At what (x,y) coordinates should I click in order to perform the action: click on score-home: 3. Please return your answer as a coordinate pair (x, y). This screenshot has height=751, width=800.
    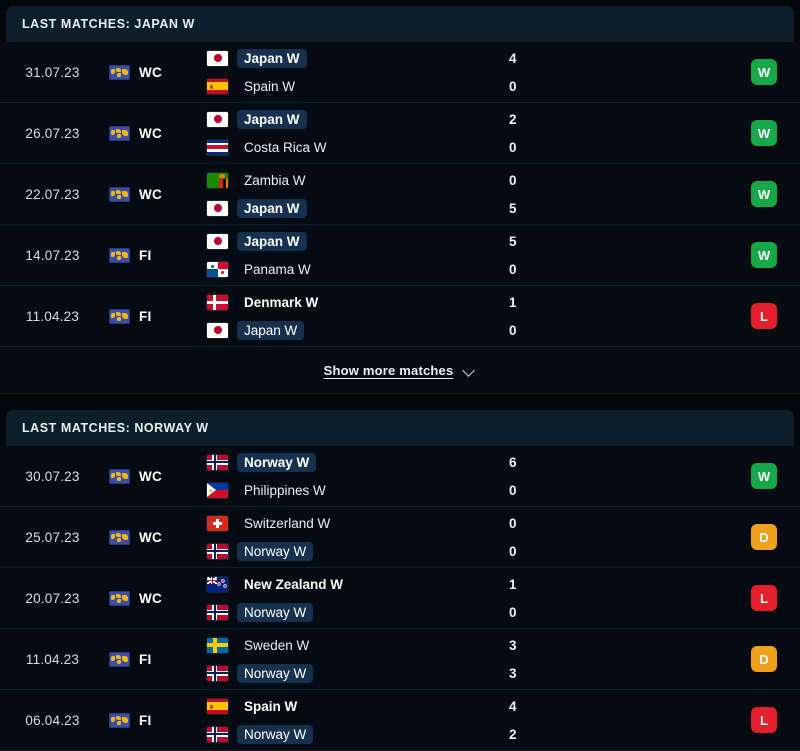
    Looking at the image, I should click on (513, 645).